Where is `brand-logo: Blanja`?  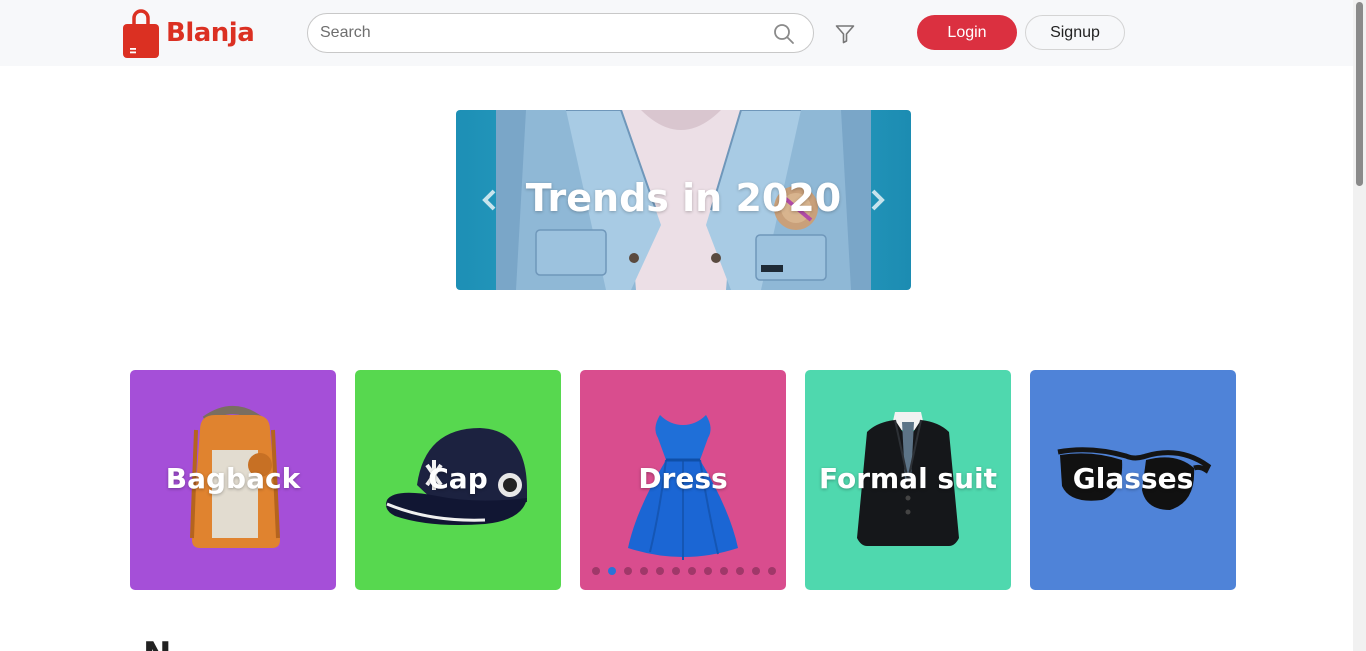
brand-logo: Blanja is located at coordinates (188, 33).